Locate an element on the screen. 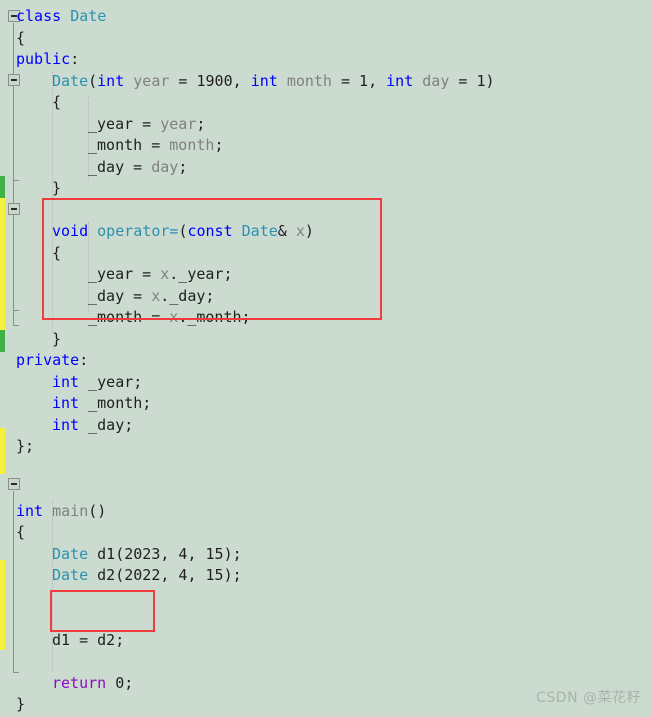  code-token: d1 = d2; is located at coordinates (88, 639).